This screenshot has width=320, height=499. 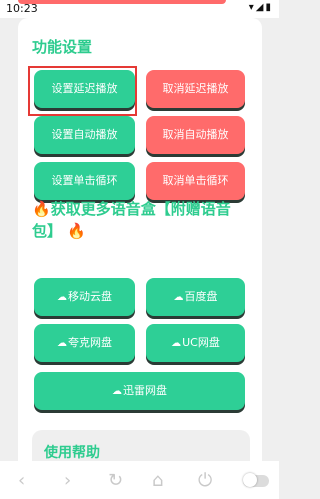 I want to click on help-title: 使用帮助, so click(x=72, y=453).